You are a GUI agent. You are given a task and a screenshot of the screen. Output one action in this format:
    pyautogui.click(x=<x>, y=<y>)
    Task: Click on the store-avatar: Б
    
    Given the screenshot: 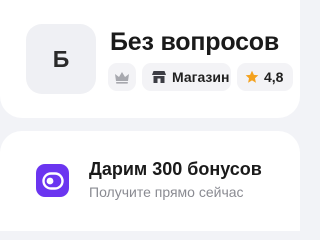 What is the action you would take?
    pyautogui.click(x=61, y=59)
    